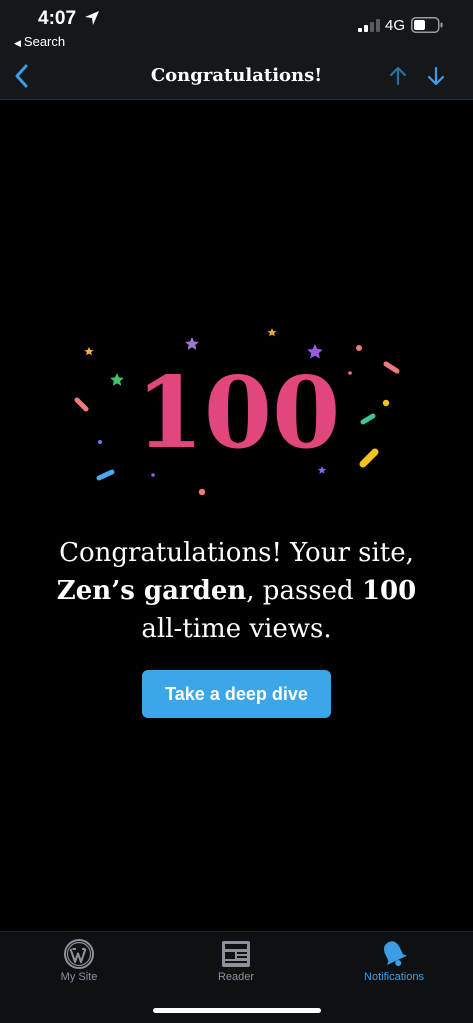 The image size is (473, 1023). Describe the element at coordinates (395, 954) in the screenshot. I see `bell-icon` at that location.